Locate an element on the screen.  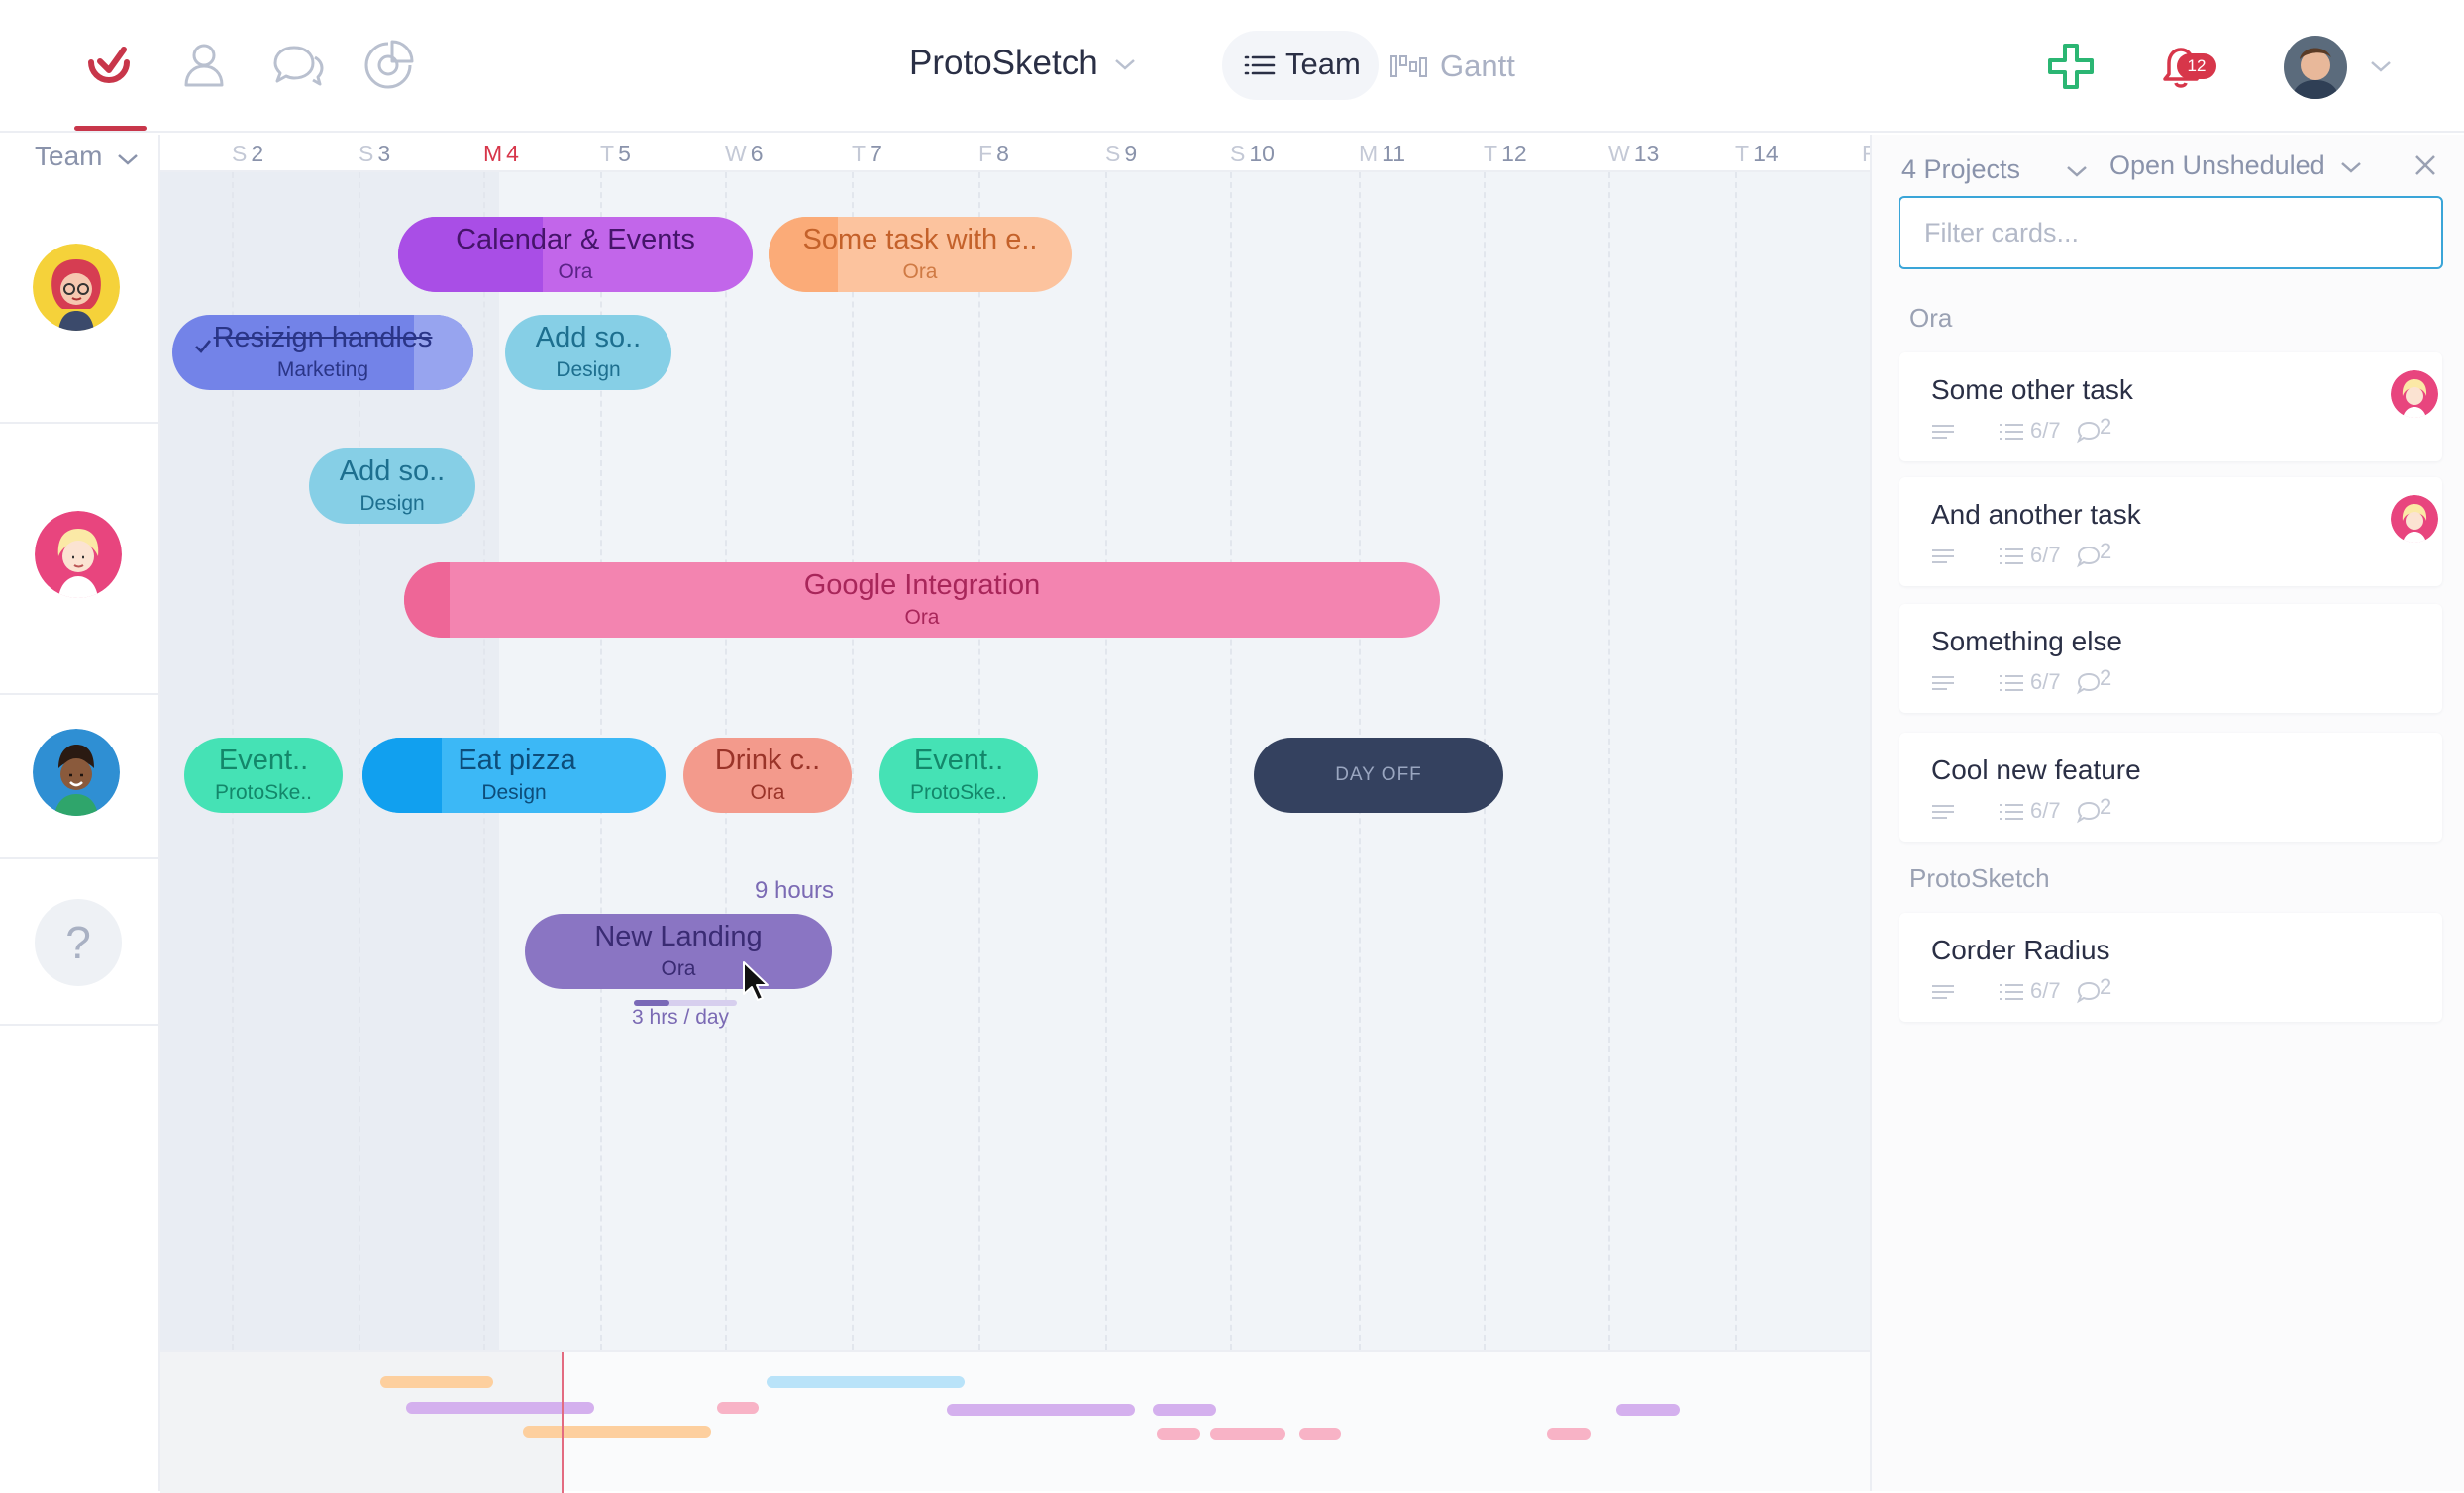
tab-team: Team is located at coordinates (1300, 65).